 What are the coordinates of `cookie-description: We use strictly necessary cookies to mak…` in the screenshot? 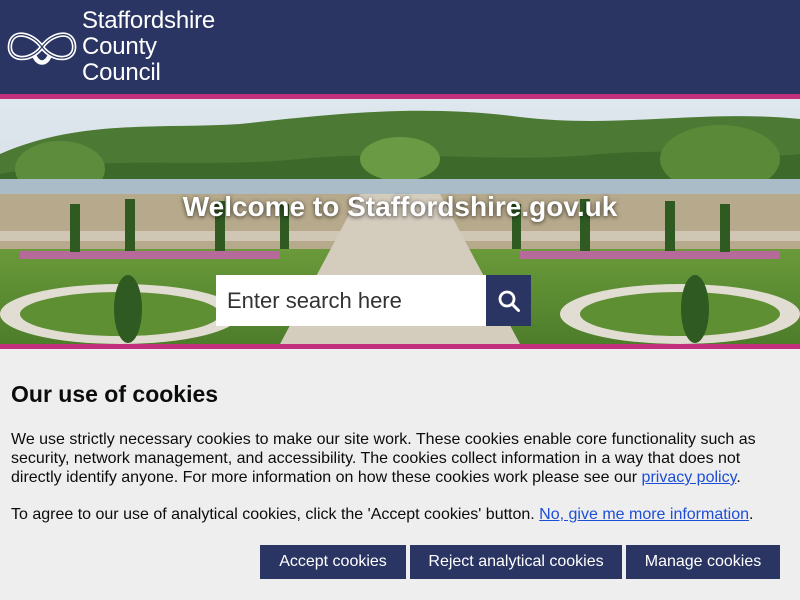 It's located at (400, 458).